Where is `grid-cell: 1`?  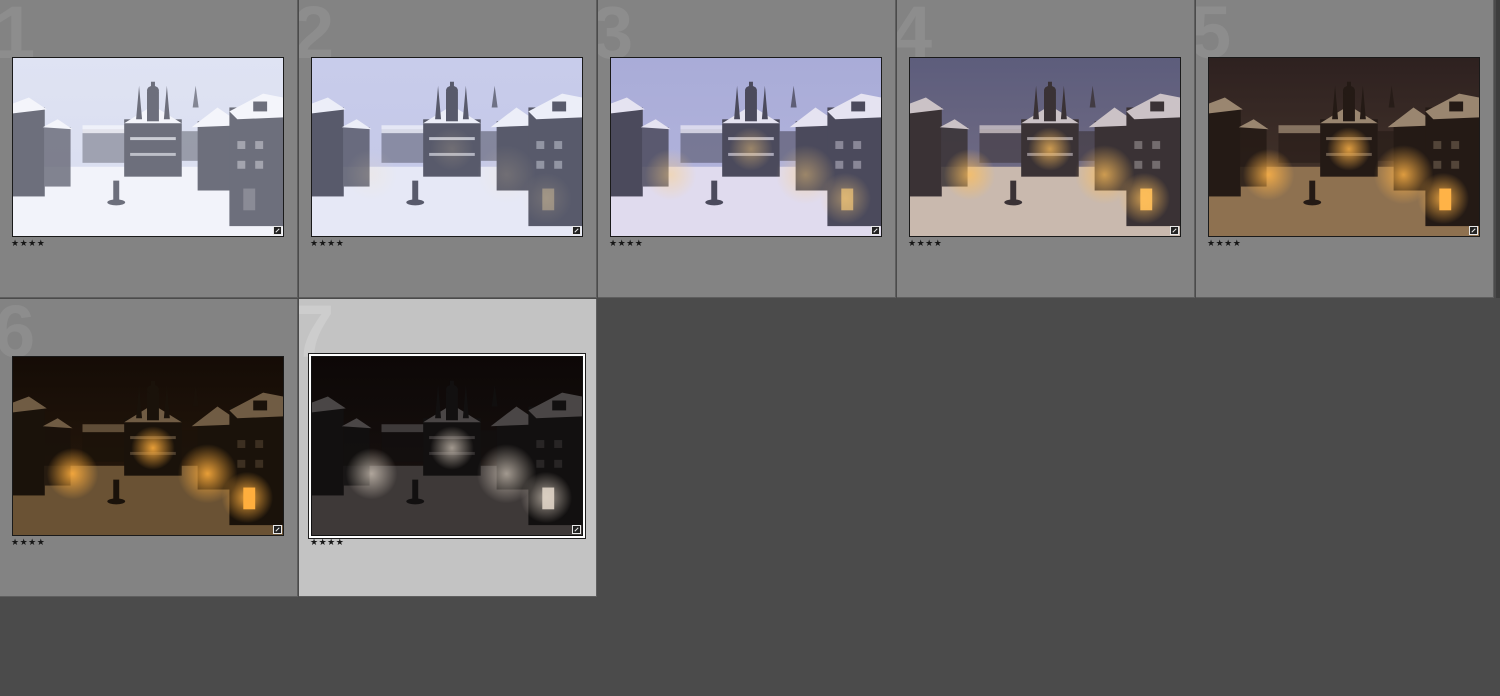
grid-cell: 1 is located at coordinates (149, 149).